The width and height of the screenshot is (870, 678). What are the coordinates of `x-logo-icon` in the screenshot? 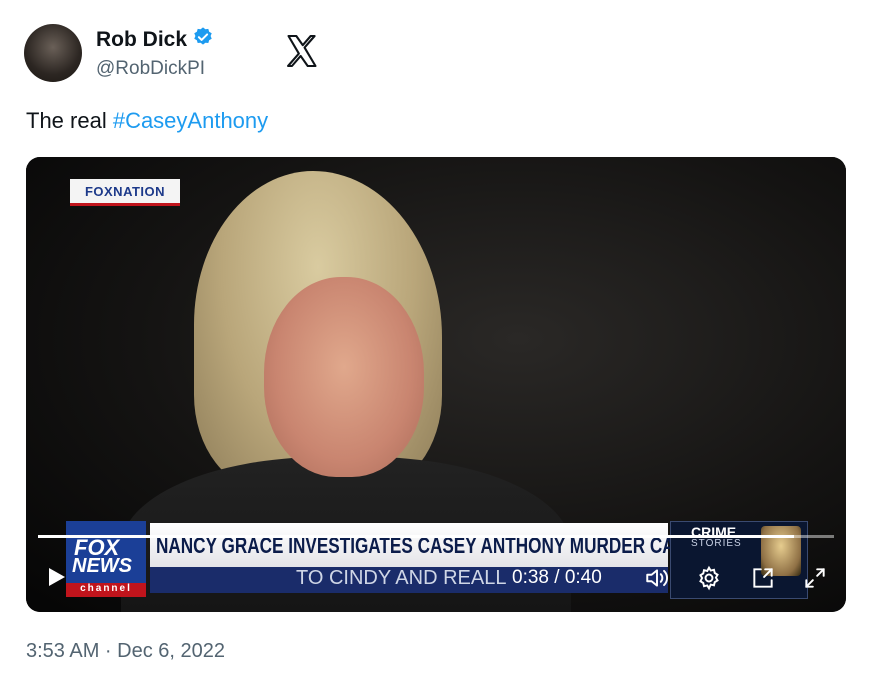 It's located at (302, 51).